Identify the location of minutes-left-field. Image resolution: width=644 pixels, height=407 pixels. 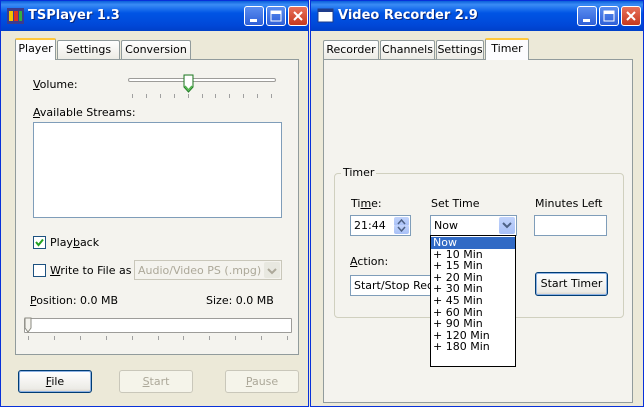
(570, 225).